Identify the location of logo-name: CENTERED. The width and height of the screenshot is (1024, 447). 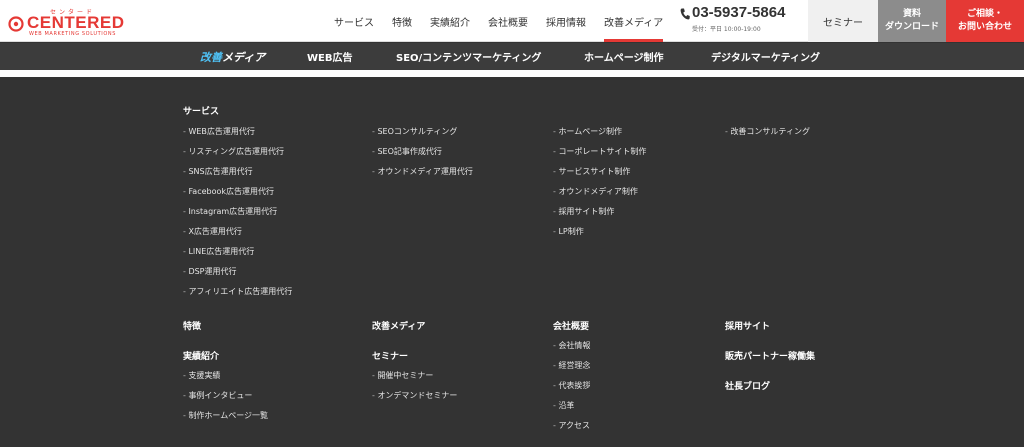
(76, 22).